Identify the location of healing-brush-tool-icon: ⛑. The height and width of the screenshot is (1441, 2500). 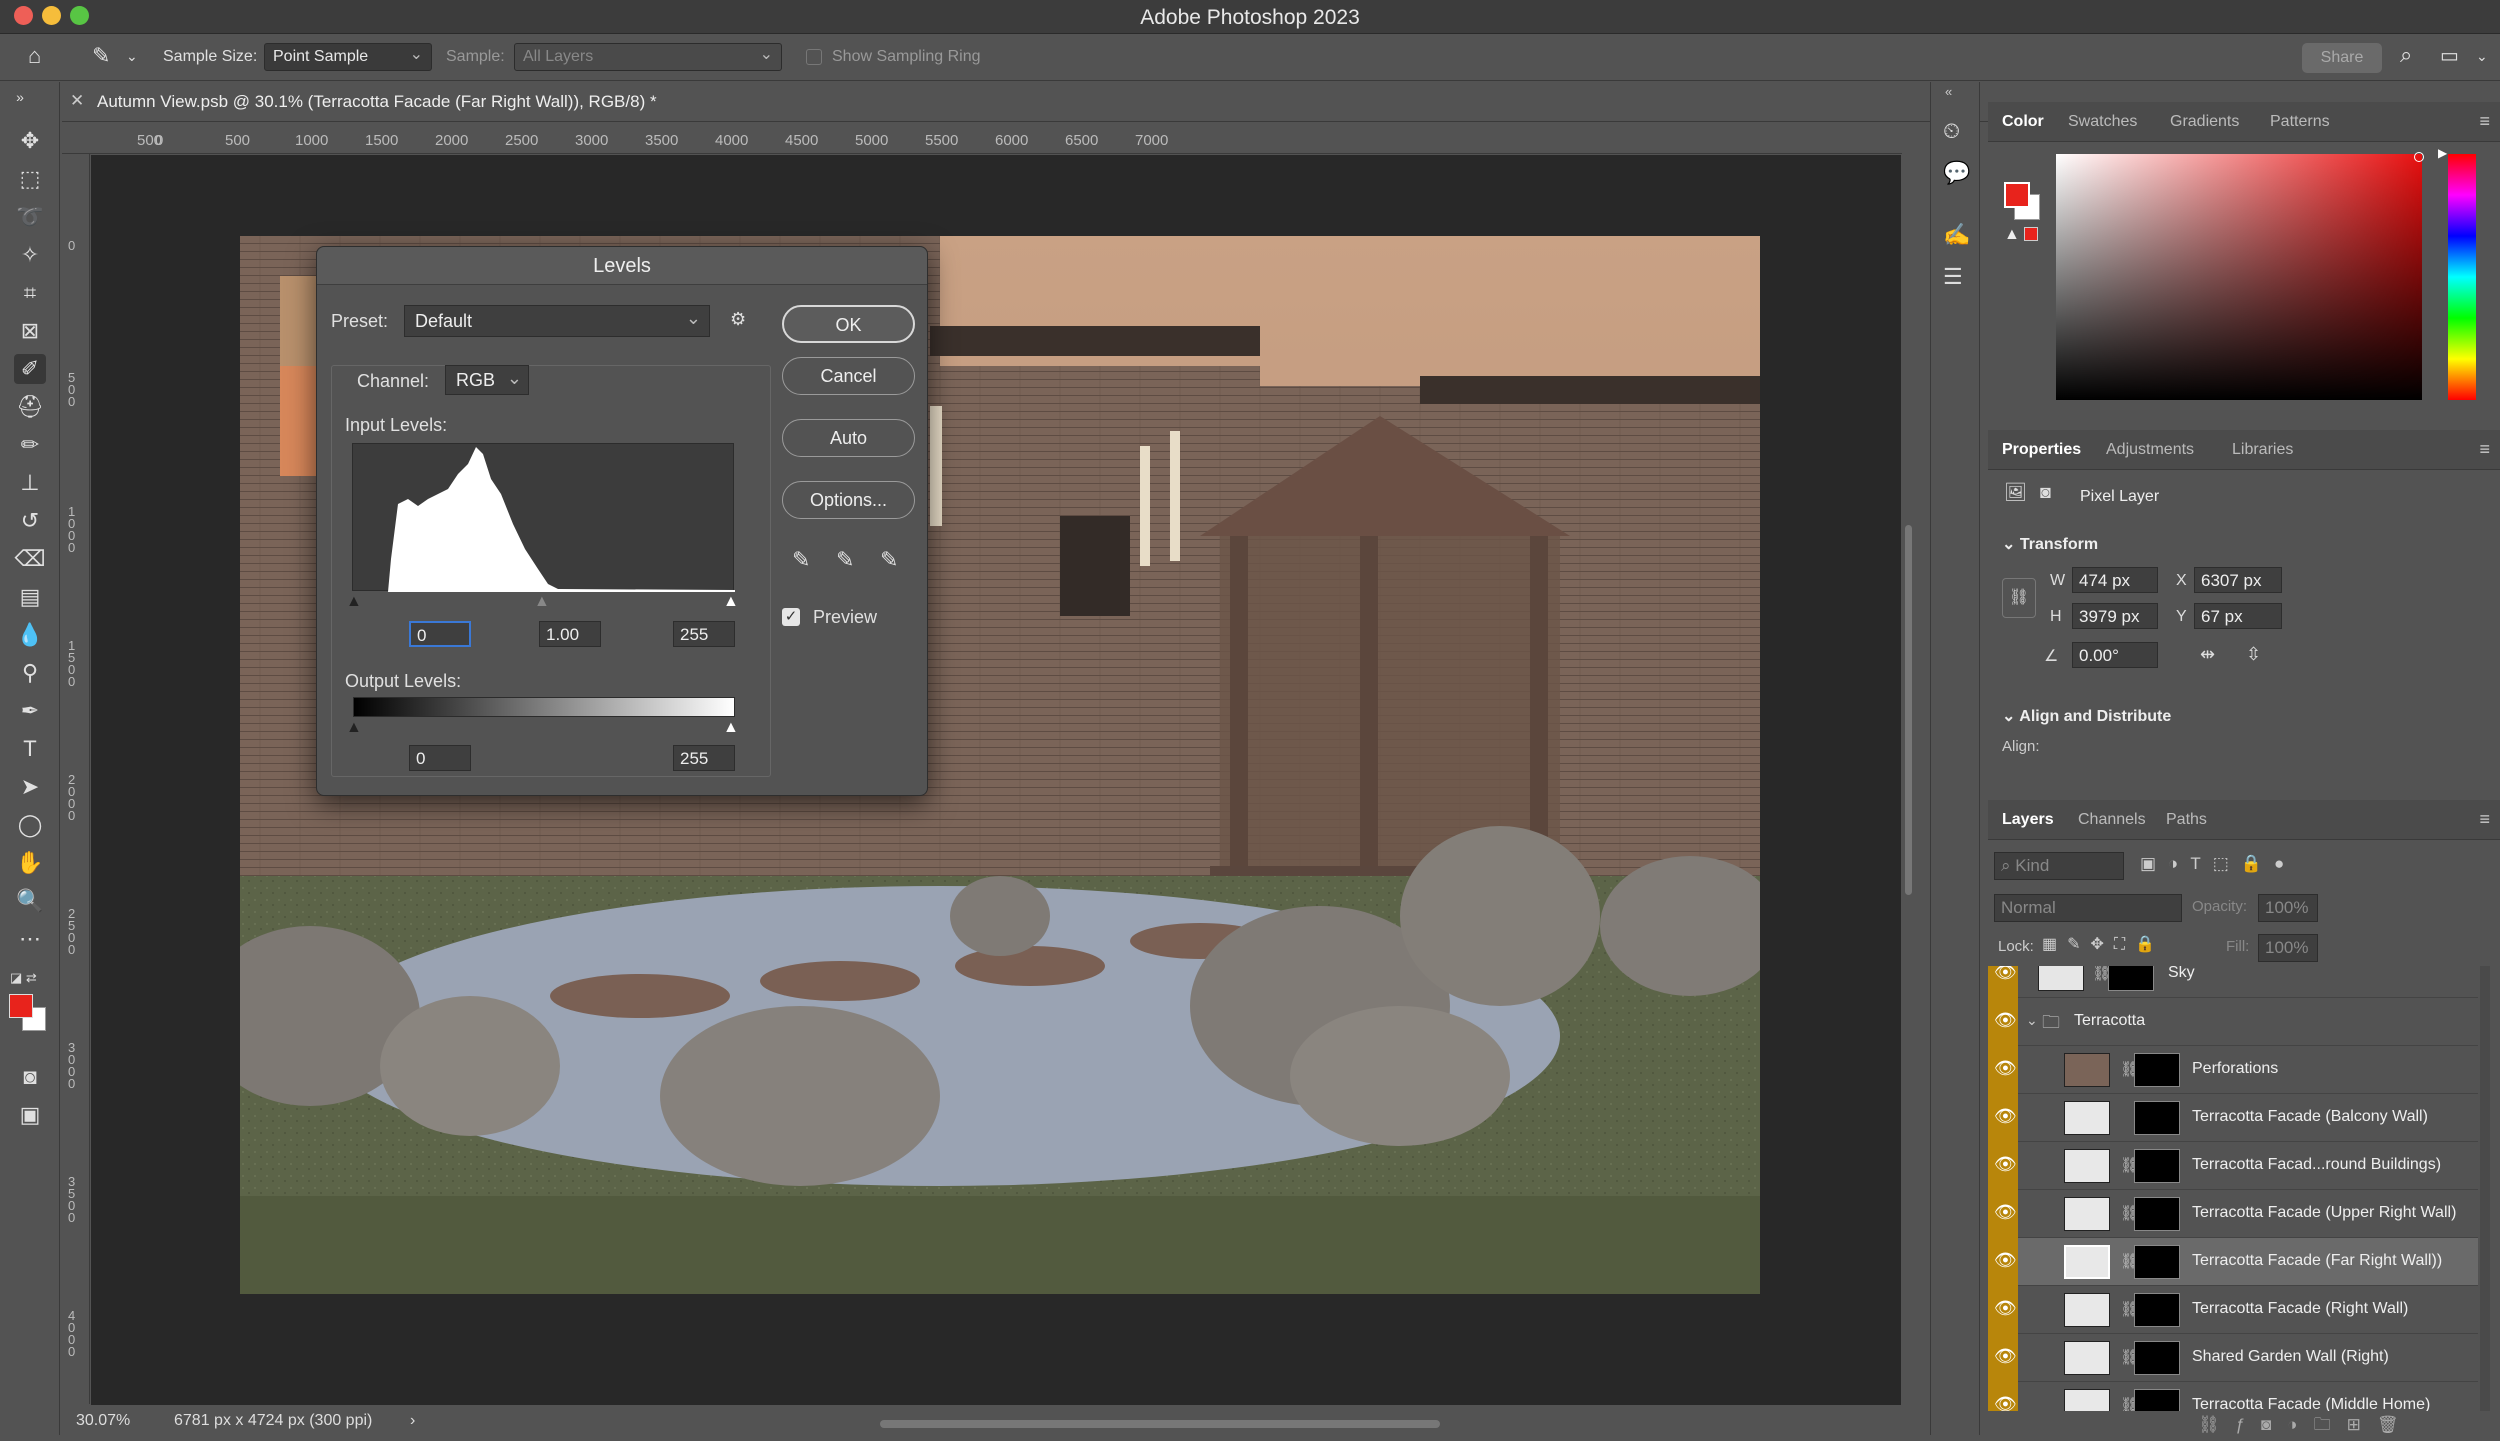
(30, 407).